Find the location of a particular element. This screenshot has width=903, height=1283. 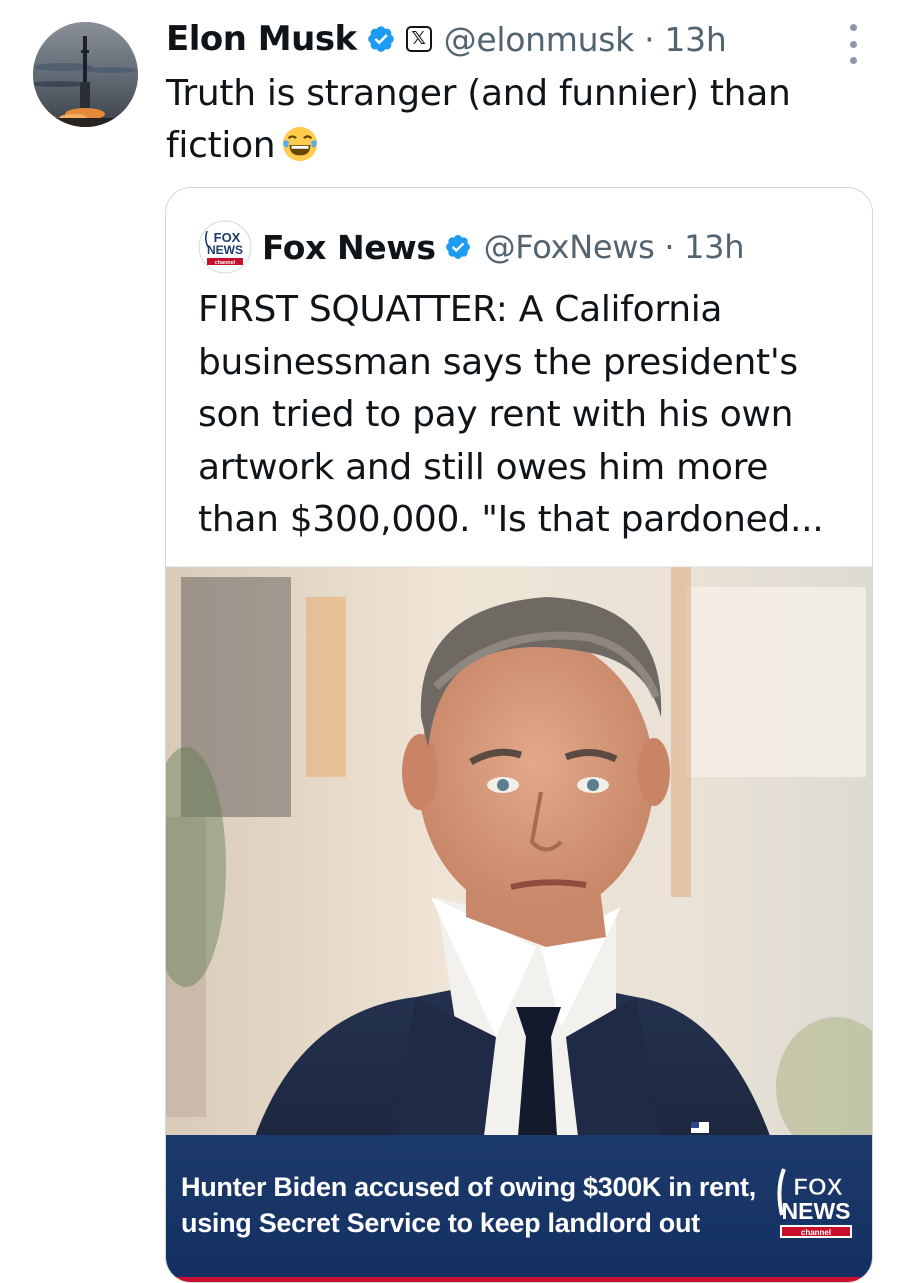

quoted-tweet-header: FOX NEWS channel Fox News @FoxNews · 13h is located at coordinates (471, 247).